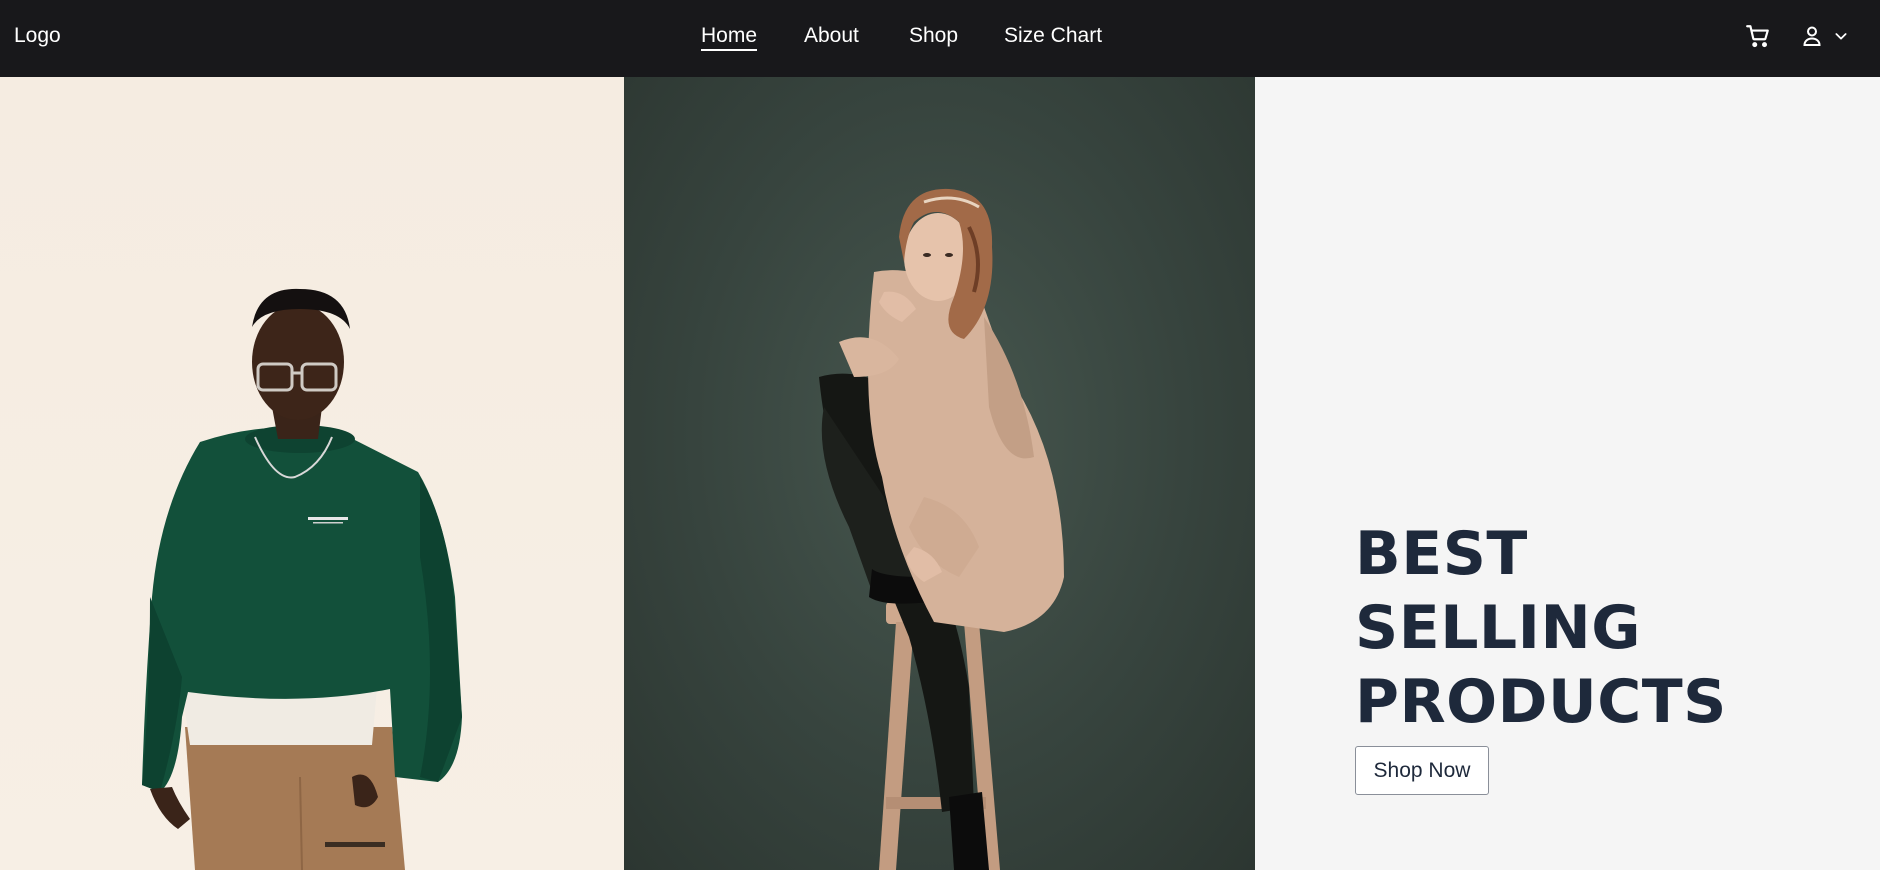 This screenshot has height=870, width=1880. I want to click on nav-size-chart-link: Size Chart, so click(1053, 36).